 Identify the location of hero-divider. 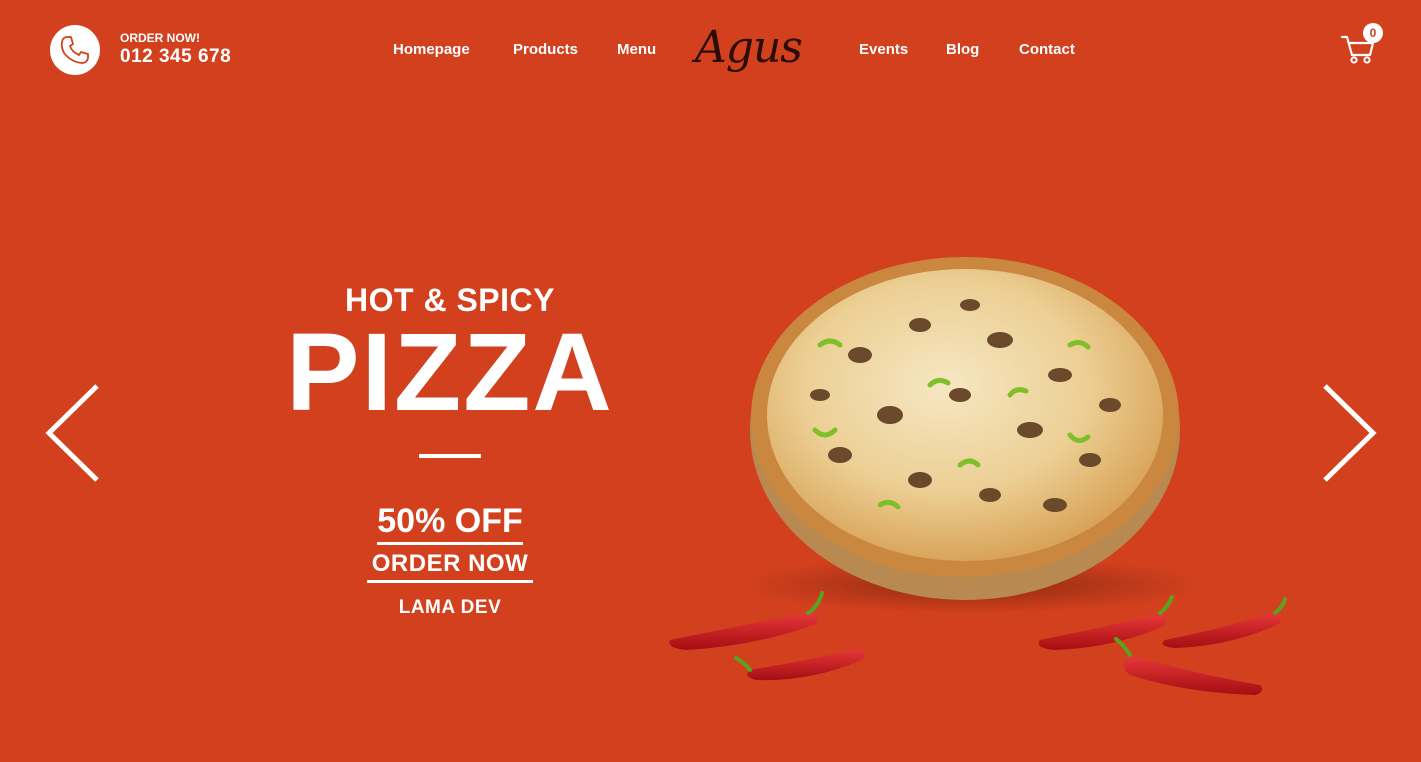
(450, 456).